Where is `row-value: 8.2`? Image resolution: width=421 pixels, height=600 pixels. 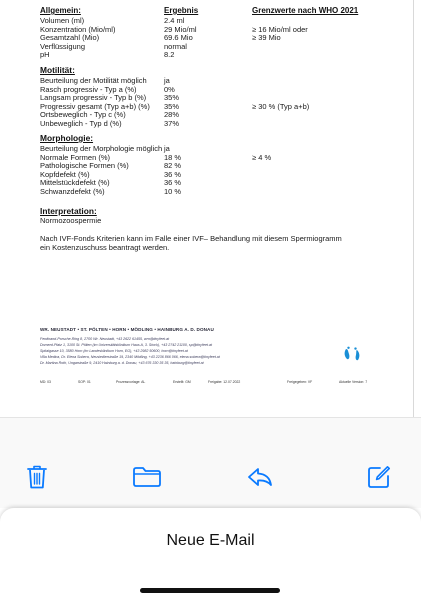
row-value: 8.2 is located at coordinates (169, 54).